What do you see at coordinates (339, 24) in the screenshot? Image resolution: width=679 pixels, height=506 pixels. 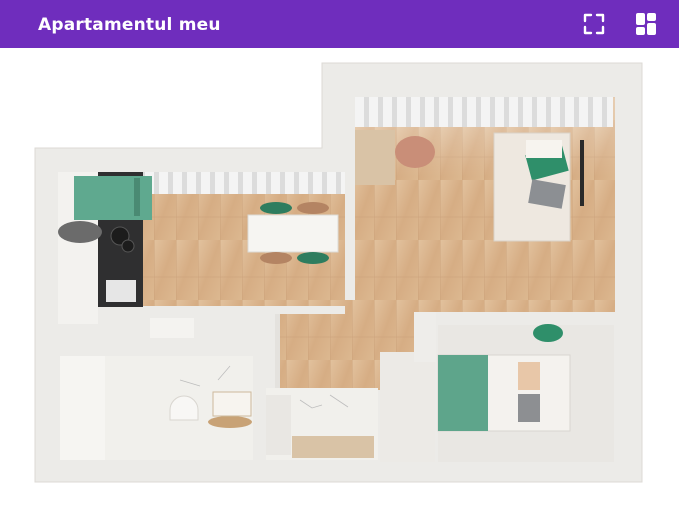 I see `app-header: Apartamentul meu` at bounding box center [339, 24].